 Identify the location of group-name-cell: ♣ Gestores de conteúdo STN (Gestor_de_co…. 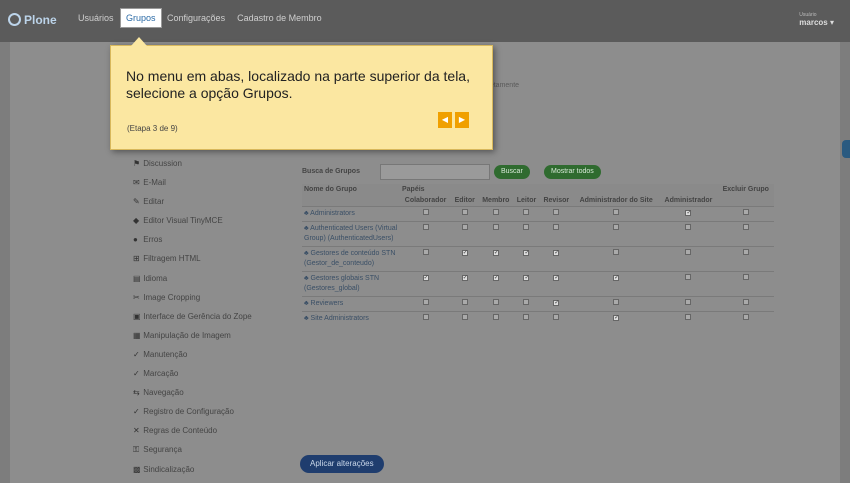
(351, 259).